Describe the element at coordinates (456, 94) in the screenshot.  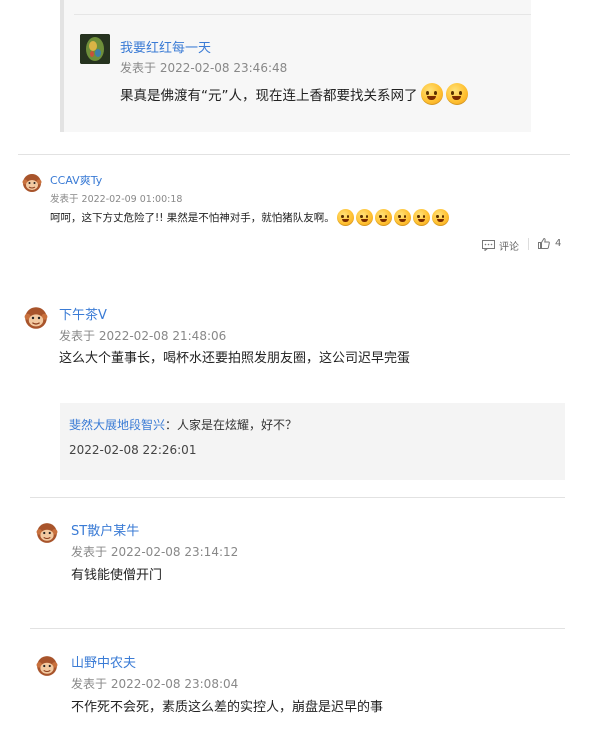
I see `grinning-emoji-icon` at that location.